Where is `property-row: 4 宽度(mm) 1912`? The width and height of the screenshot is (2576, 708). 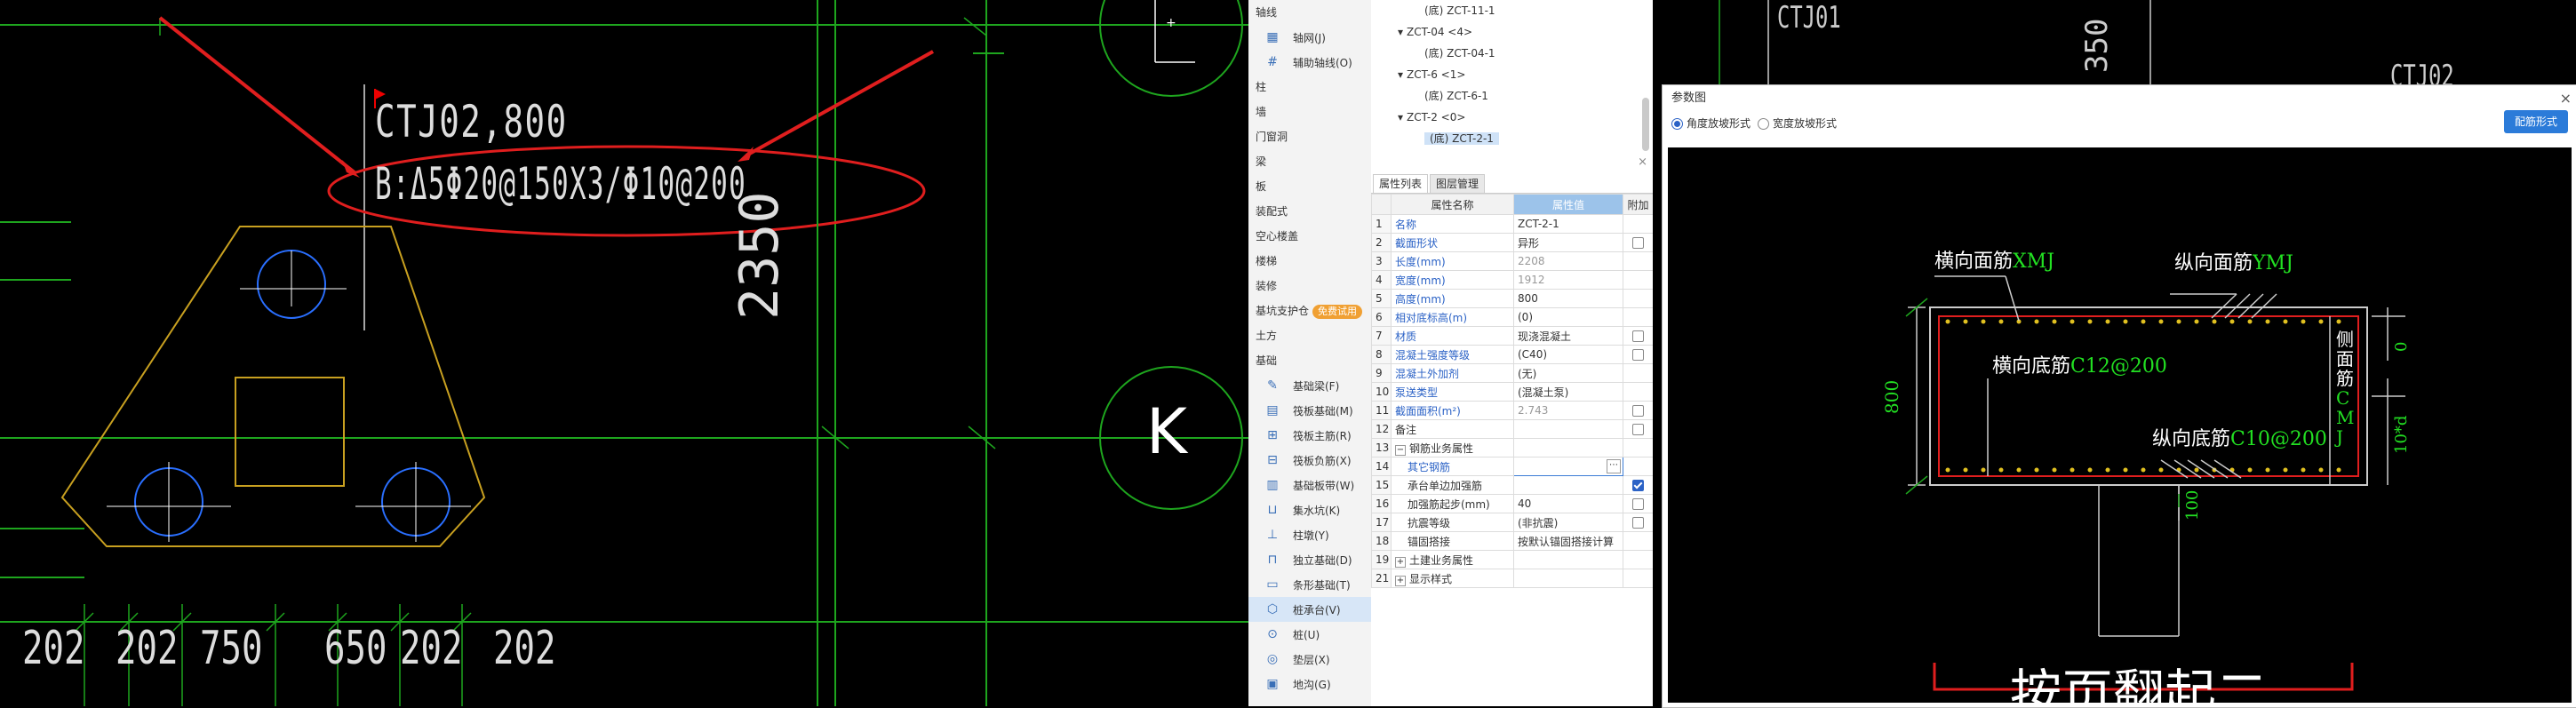
property-row: 4 宽度(mm) 1912 is located at coordinates (1512, 280).